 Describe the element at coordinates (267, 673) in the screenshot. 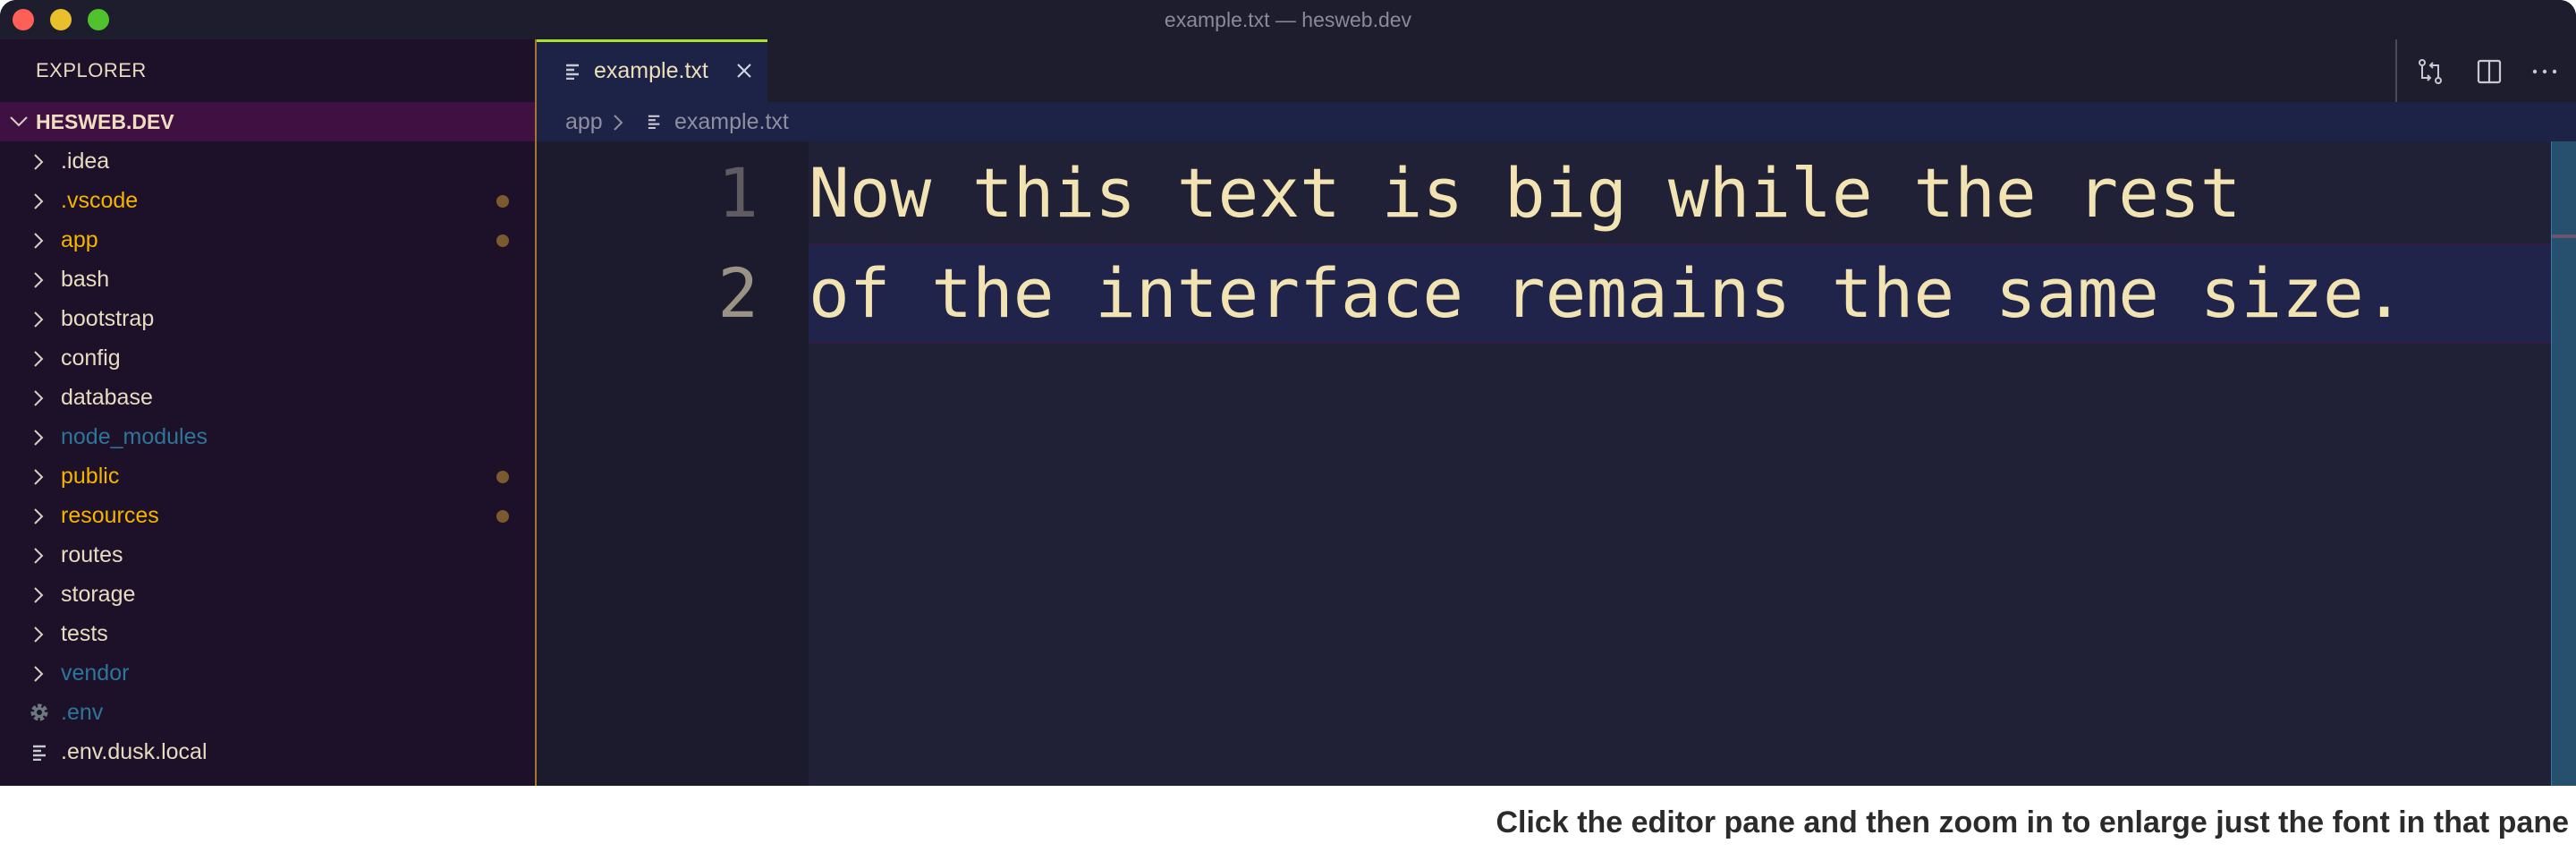

I see `tree-item: vendor` at that location.